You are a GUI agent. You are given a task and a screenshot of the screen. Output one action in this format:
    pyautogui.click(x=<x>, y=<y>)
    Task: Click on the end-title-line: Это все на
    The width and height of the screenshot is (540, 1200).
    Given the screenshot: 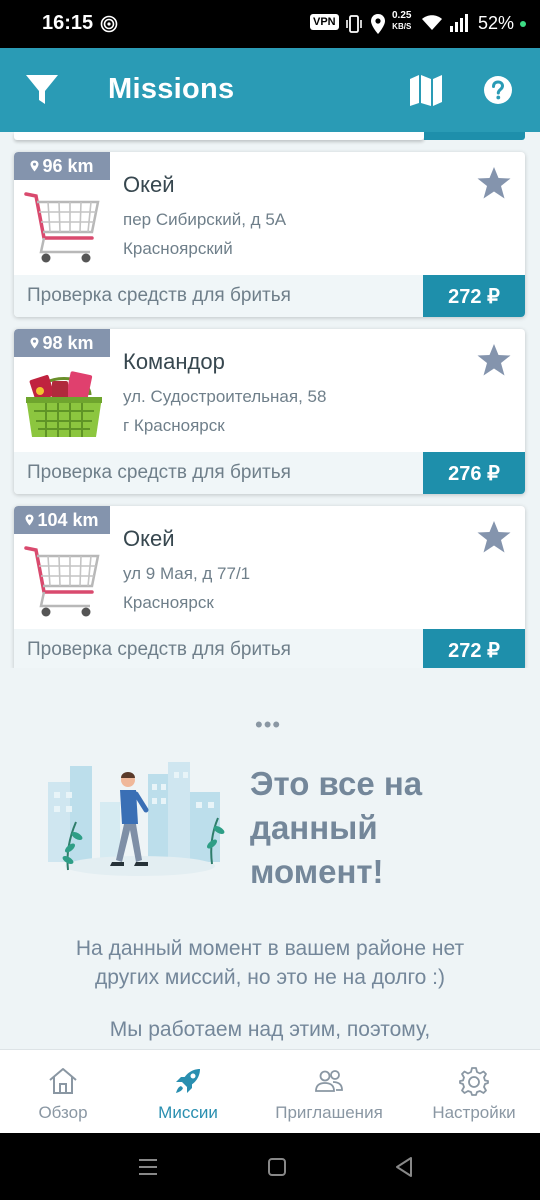 What is the action you would take?
    pyautogui.click(x=336, y=783)
    